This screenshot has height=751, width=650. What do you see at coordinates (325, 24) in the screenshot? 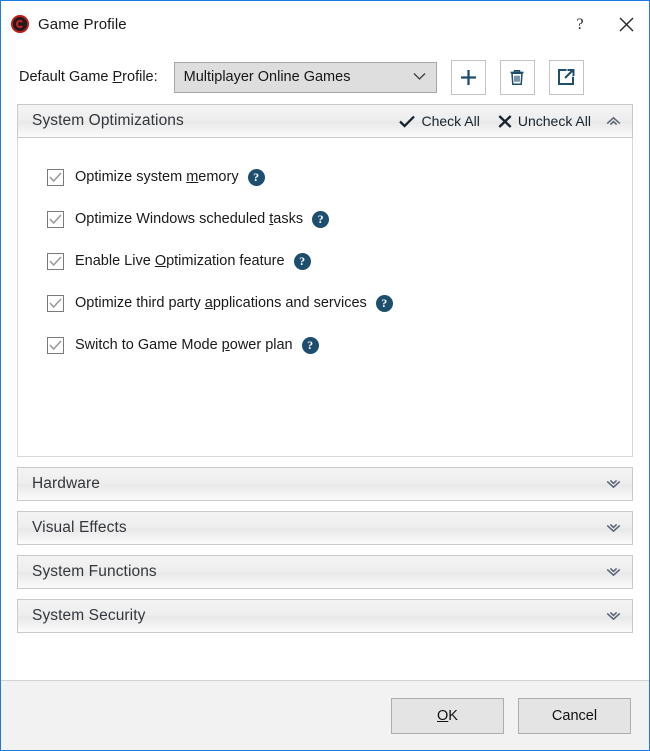
I see `title-bar: Game Profile ?` at bounding box center [325, 24].